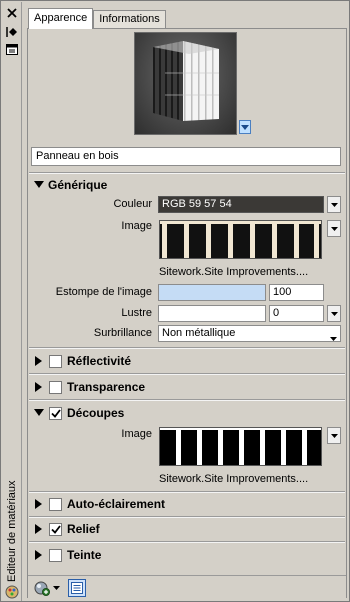  Describe the element at coordinates (241, 204) in the screenshot. I see `color-field: RGB 59 57 54` at that location.